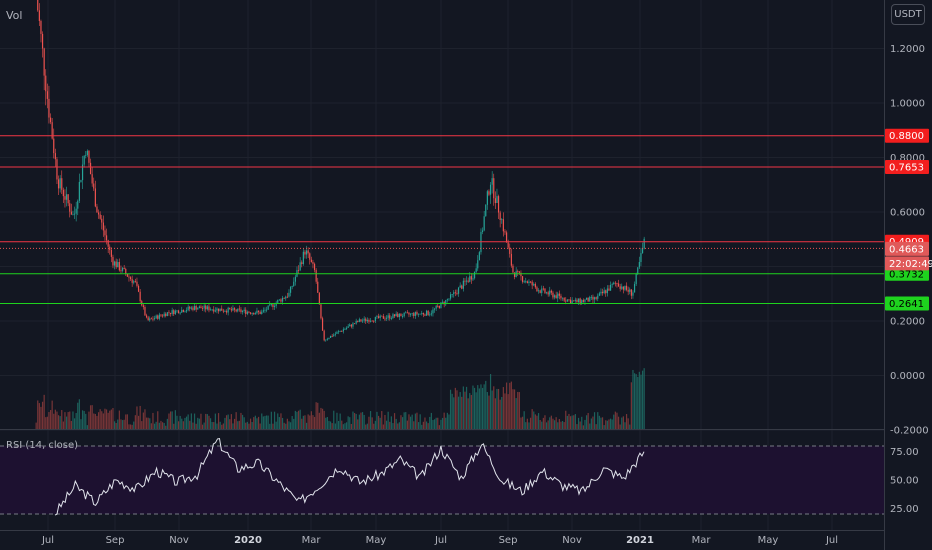  I want to click on time-tick-label: 2020, so click(248, 540).